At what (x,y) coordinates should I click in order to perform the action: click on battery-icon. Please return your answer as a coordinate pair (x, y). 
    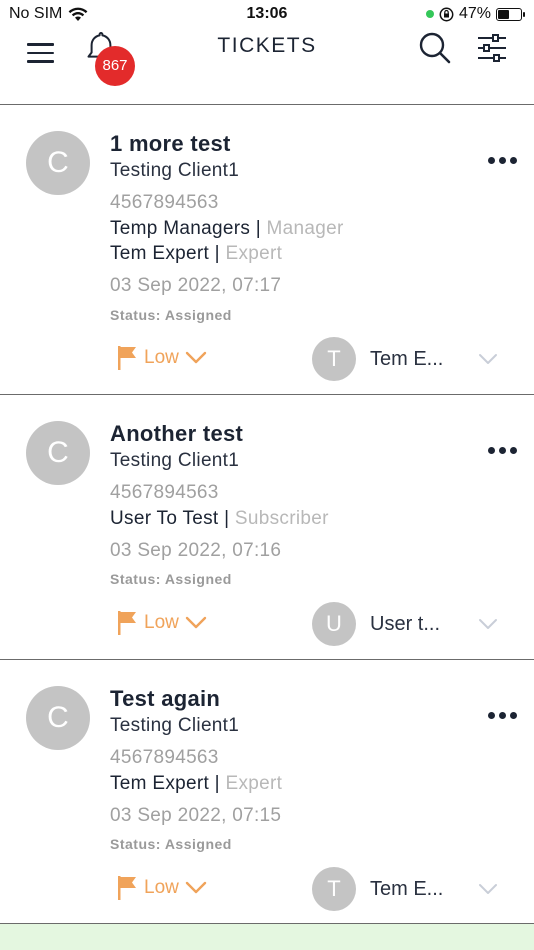
    Looking at the image, I should click on (510, 14).